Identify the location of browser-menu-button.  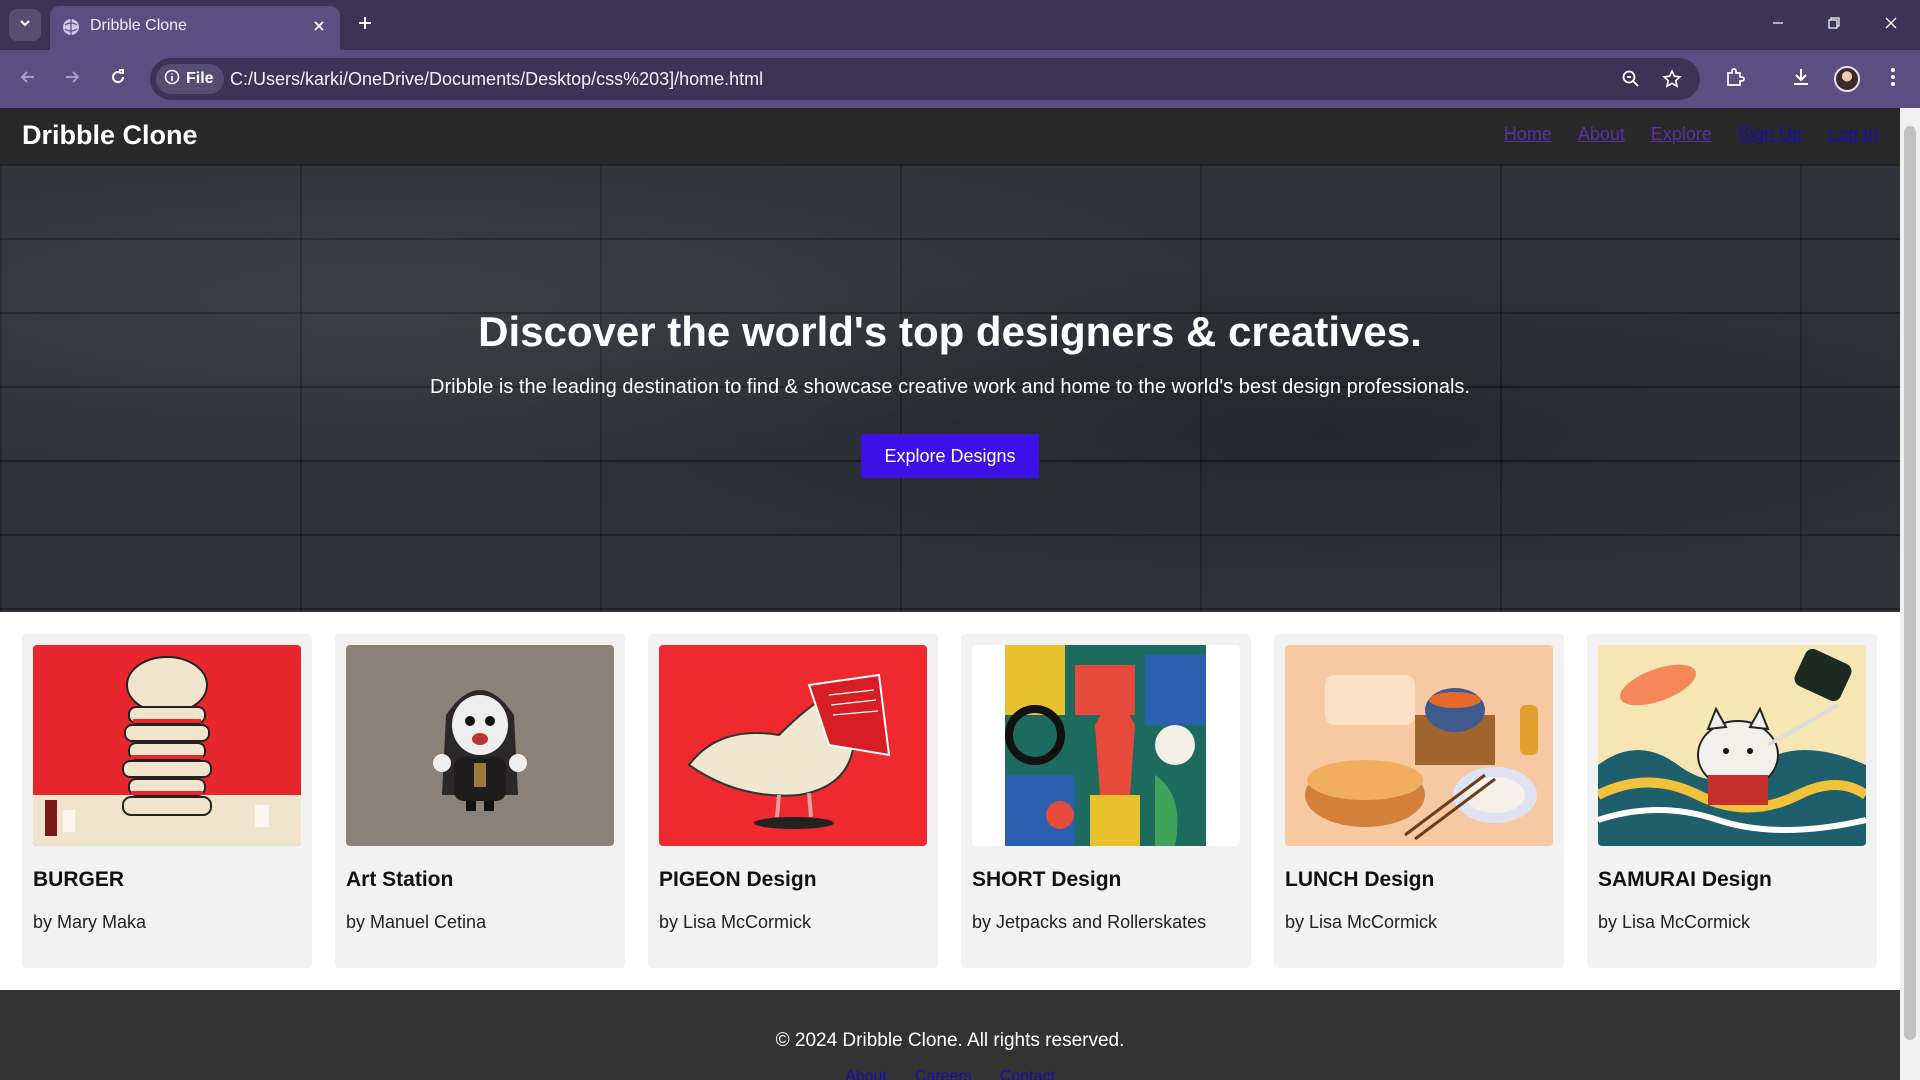
(1893, 79).